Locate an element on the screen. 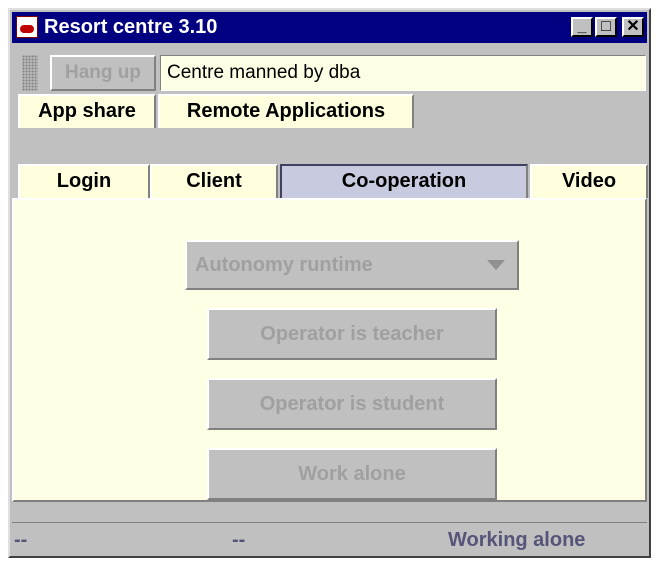 This screenshot has width=659, height=566. tab-login: Login is located at coordinates (84, 181).